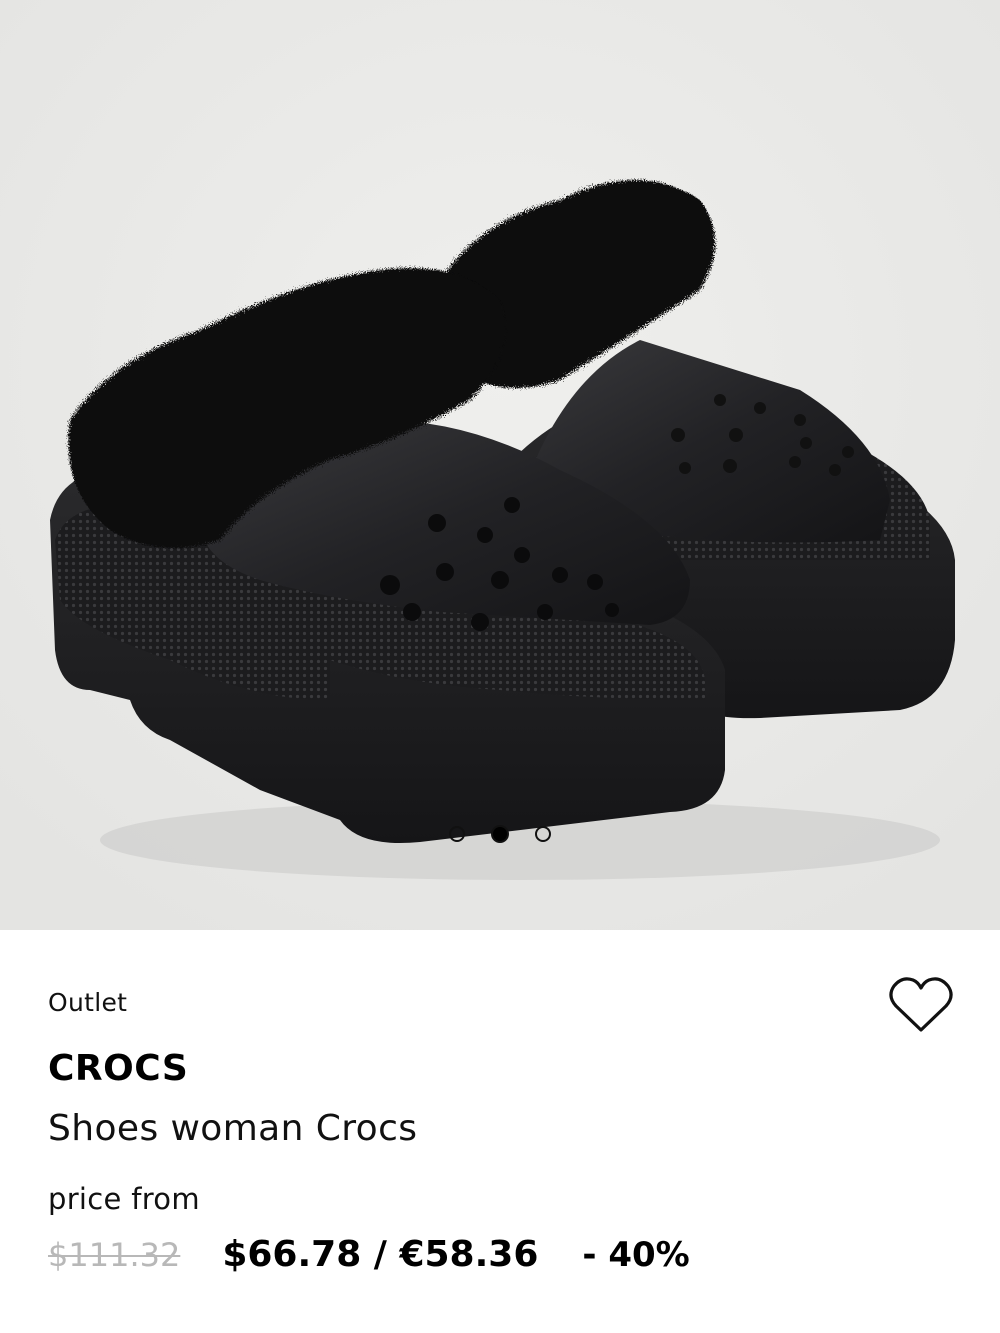 Image resolution: width=1000 pixels, height=1333 pixels. What do you see at coordinates (636, 1255) in the screenshot?
I see `discount-badge: - 40%` at bounding box center [636, 1255].